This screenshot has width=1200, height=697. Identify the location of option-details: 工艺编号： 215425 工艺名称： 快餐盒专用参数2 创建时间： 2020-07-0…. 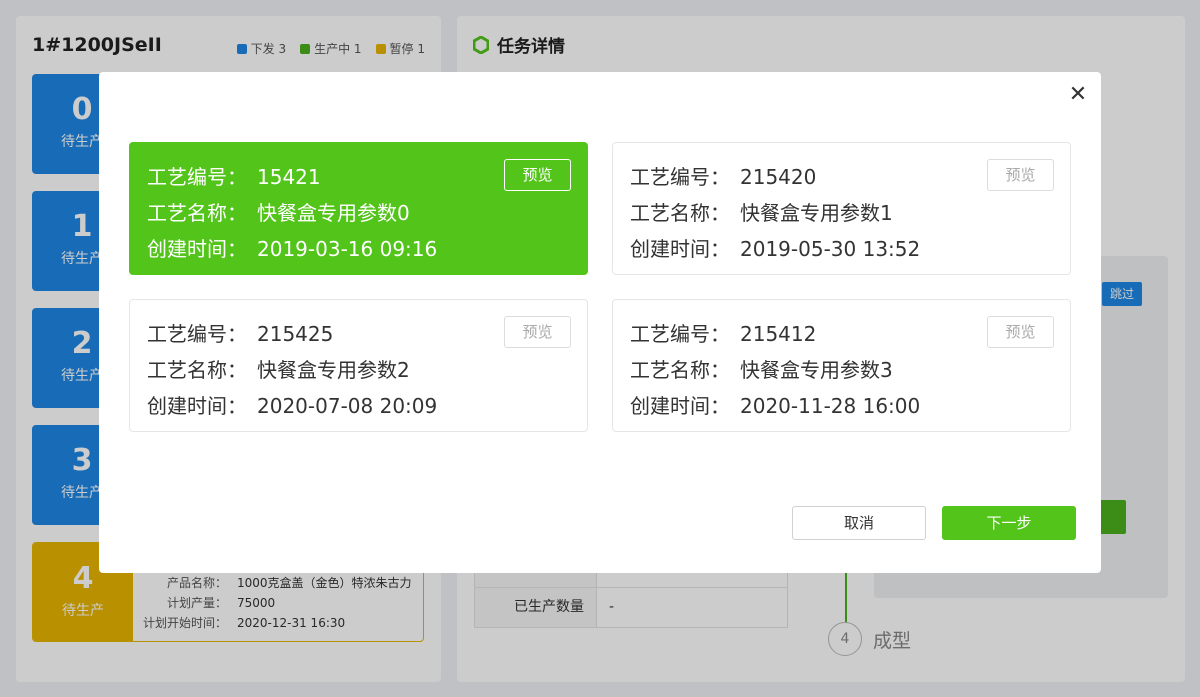
(292, 370).